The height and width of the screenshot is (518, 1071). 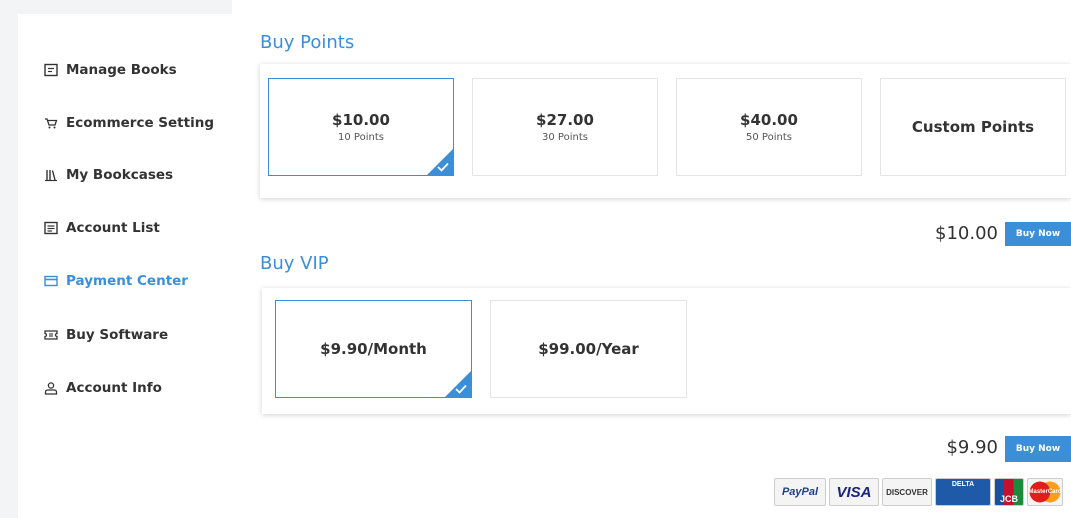 I want to click on option-points: 30 Points, so click(x=565, y=137).